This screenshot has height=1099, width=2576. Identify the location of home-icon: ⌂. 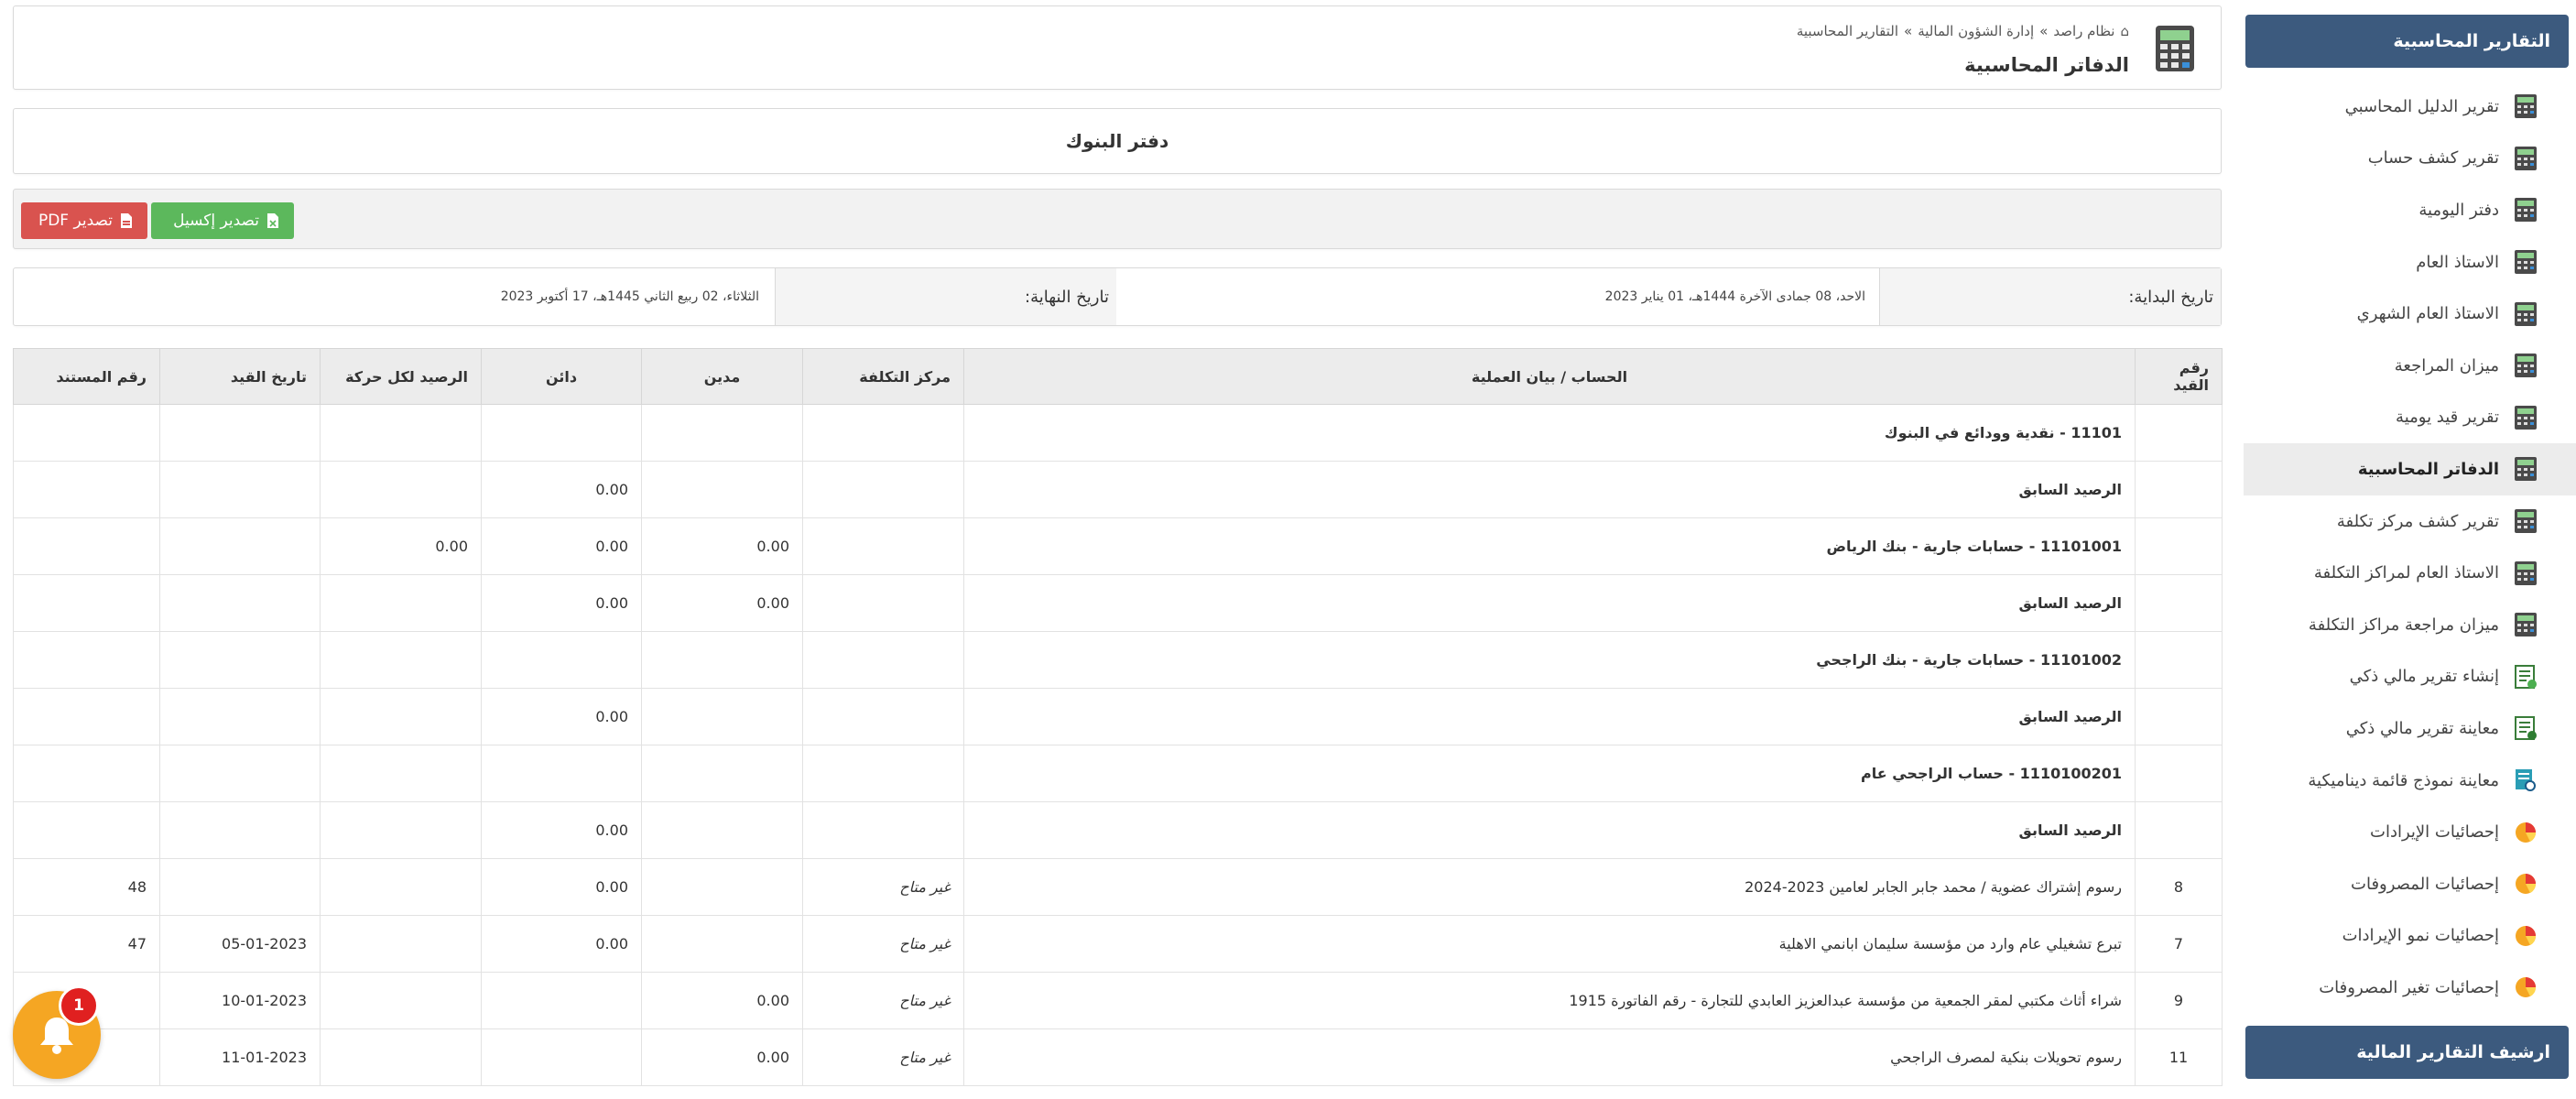
(2124, 31).